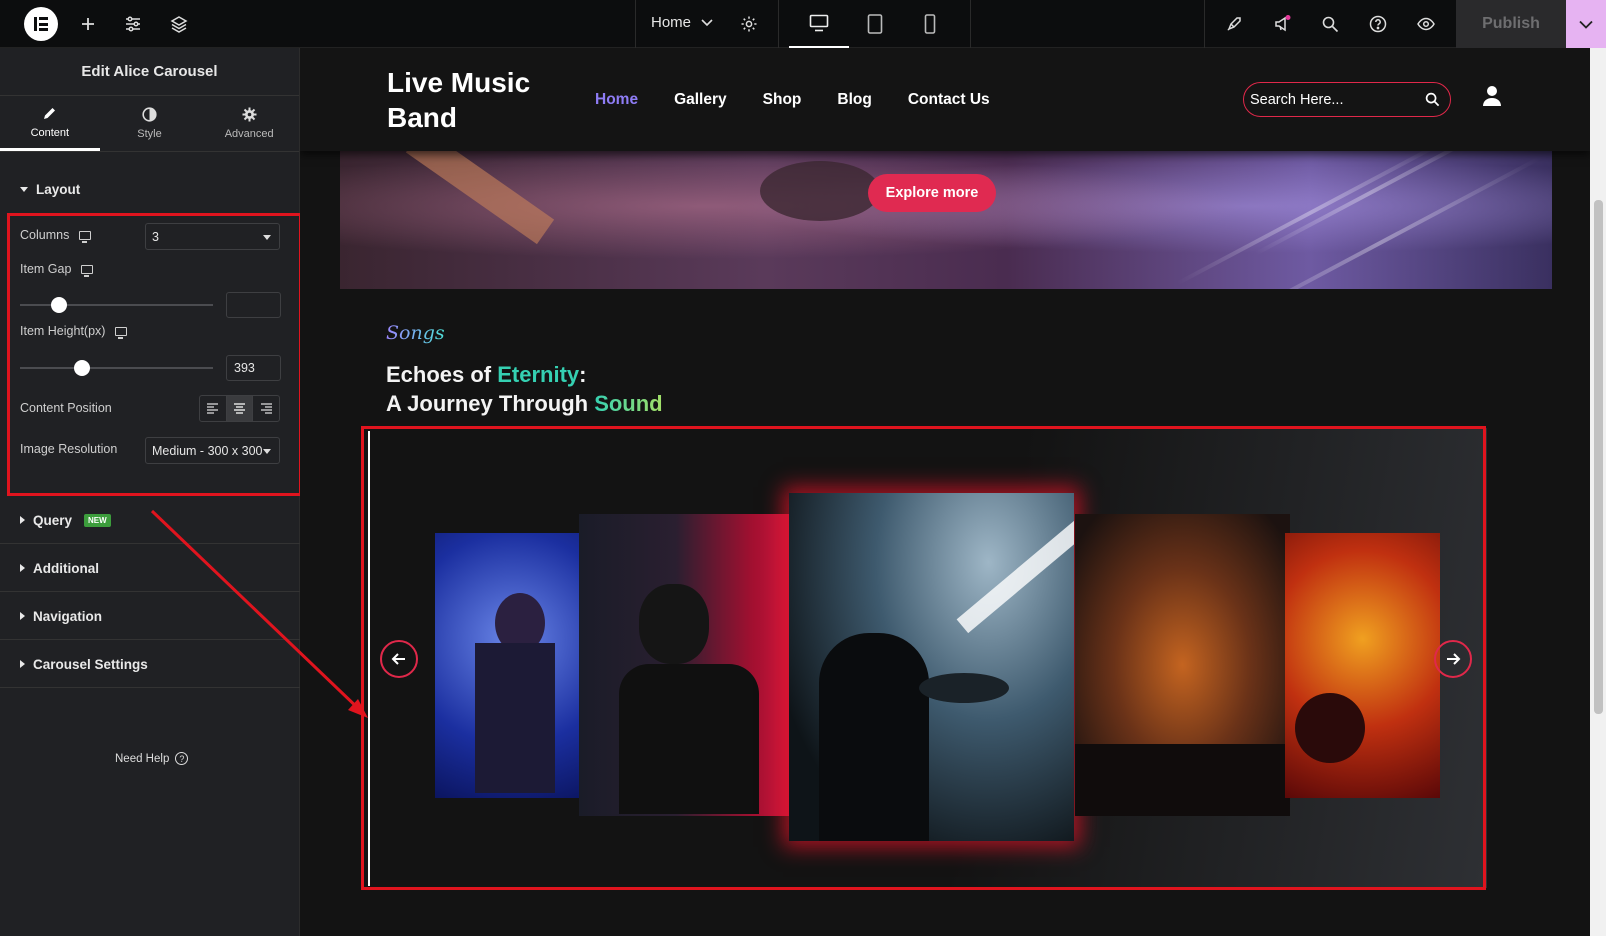 The height and width of the screenshot is (936, 1606). I want to click on navigation-section-label: Navigation, so click(68, 616).